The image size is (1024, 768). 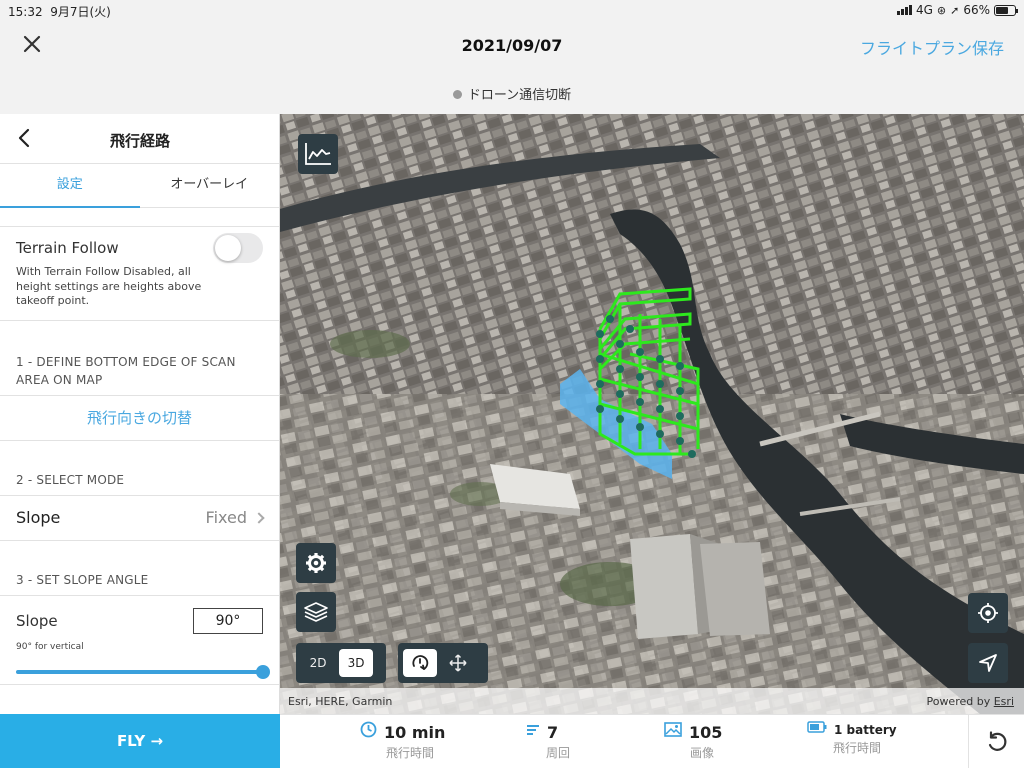 I want to click on stat-images-value-row: 105, so click(x=693, y=732).